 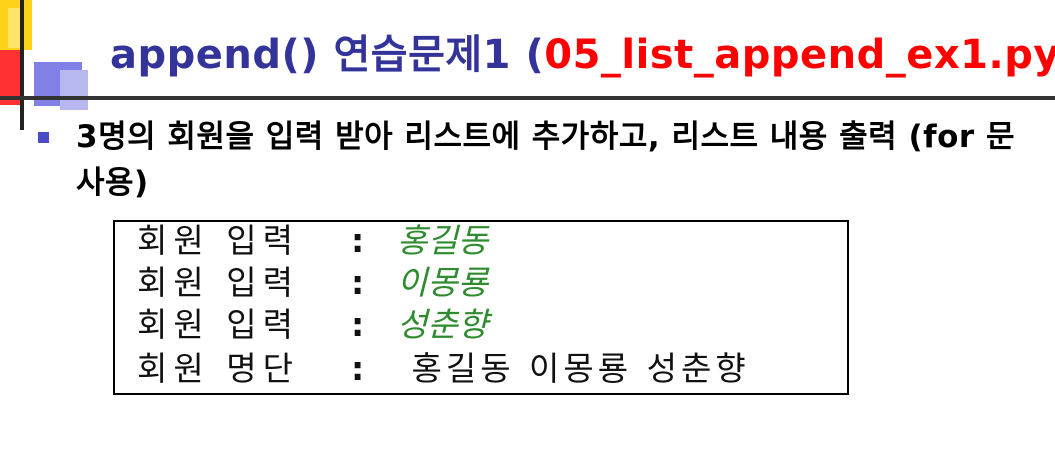 What do you see at coordinates (312, 283) in the screenshot?
I see `console-row: 회원 입력: 이몽룡` at bounding box center [312, 283].